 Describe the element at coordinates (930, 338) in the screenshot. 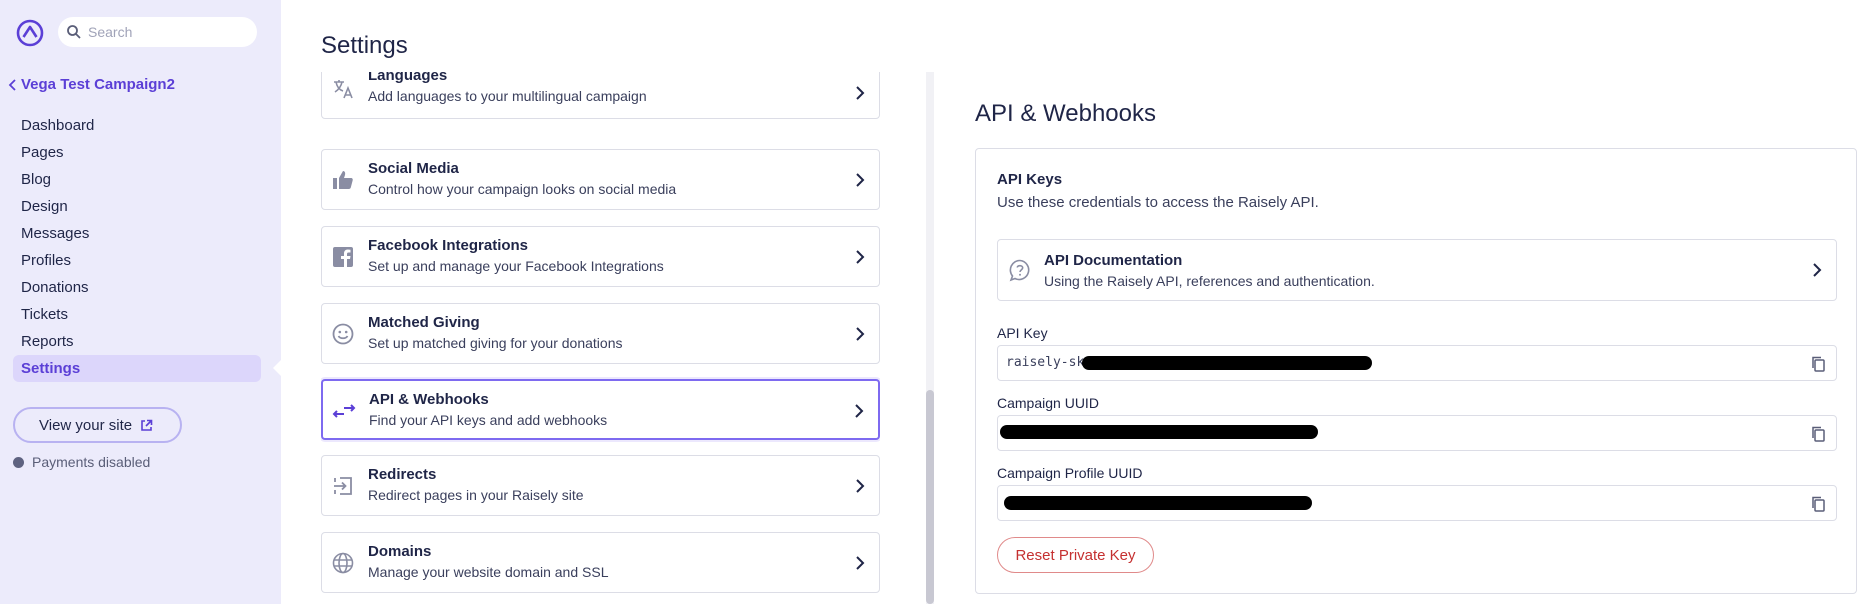

I see `list-scrollbar` at that location.